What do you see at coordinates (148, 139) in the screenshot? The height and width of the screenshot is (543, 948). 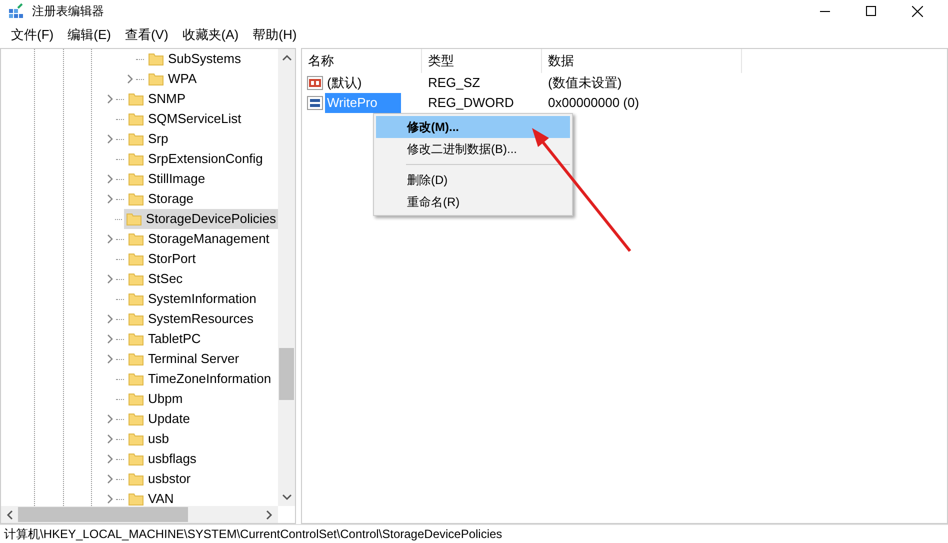 I see `tree-item: Srp` at bounding box center [148, 139].